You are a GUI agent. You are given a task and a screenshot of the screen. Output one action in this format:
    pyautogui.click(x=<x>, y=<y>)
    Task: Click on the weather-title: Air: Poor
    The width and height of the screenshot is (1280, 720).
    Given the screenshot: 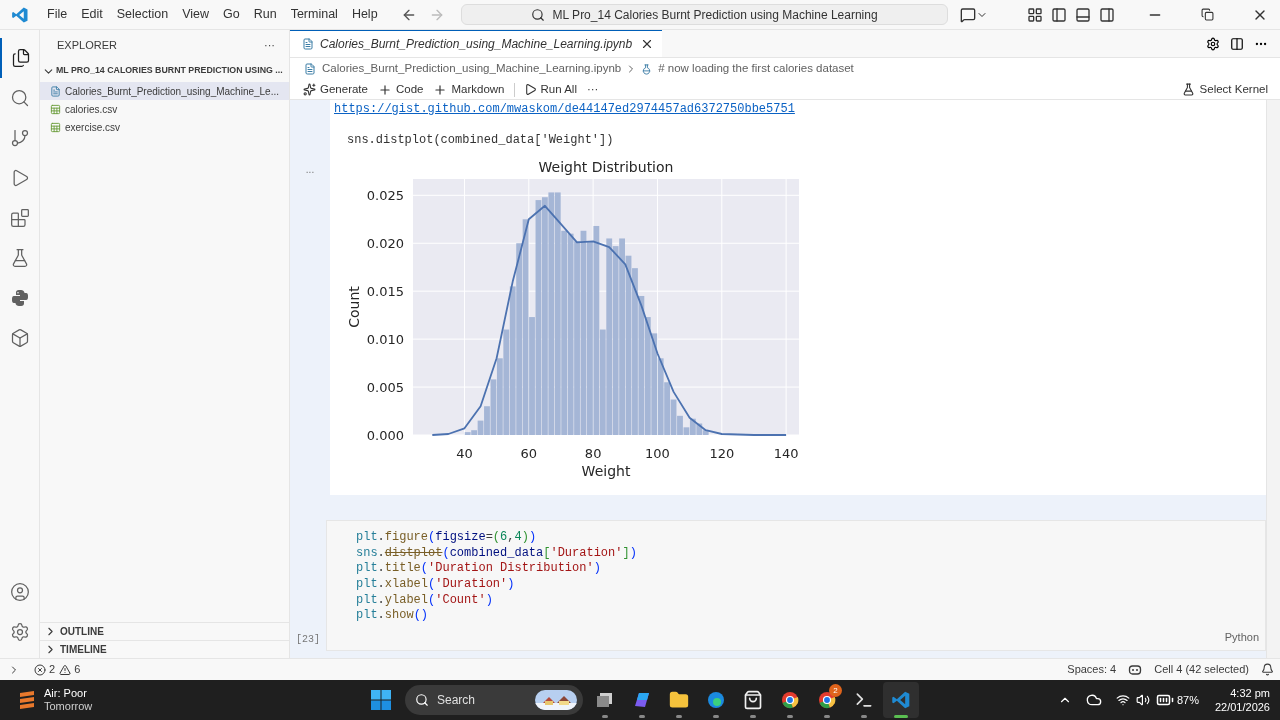 What is the action you would take?
    pyautogui.click(x=66, y=693)
    